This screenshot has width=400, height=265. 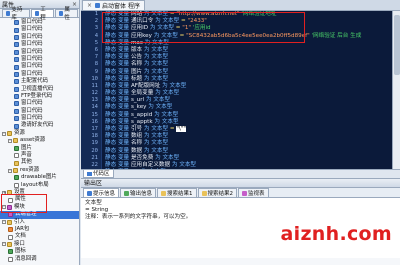 What do you see at coordinates (89, 173) in the screenshot?
I see `code-icon` at bounding box center [89, 173].